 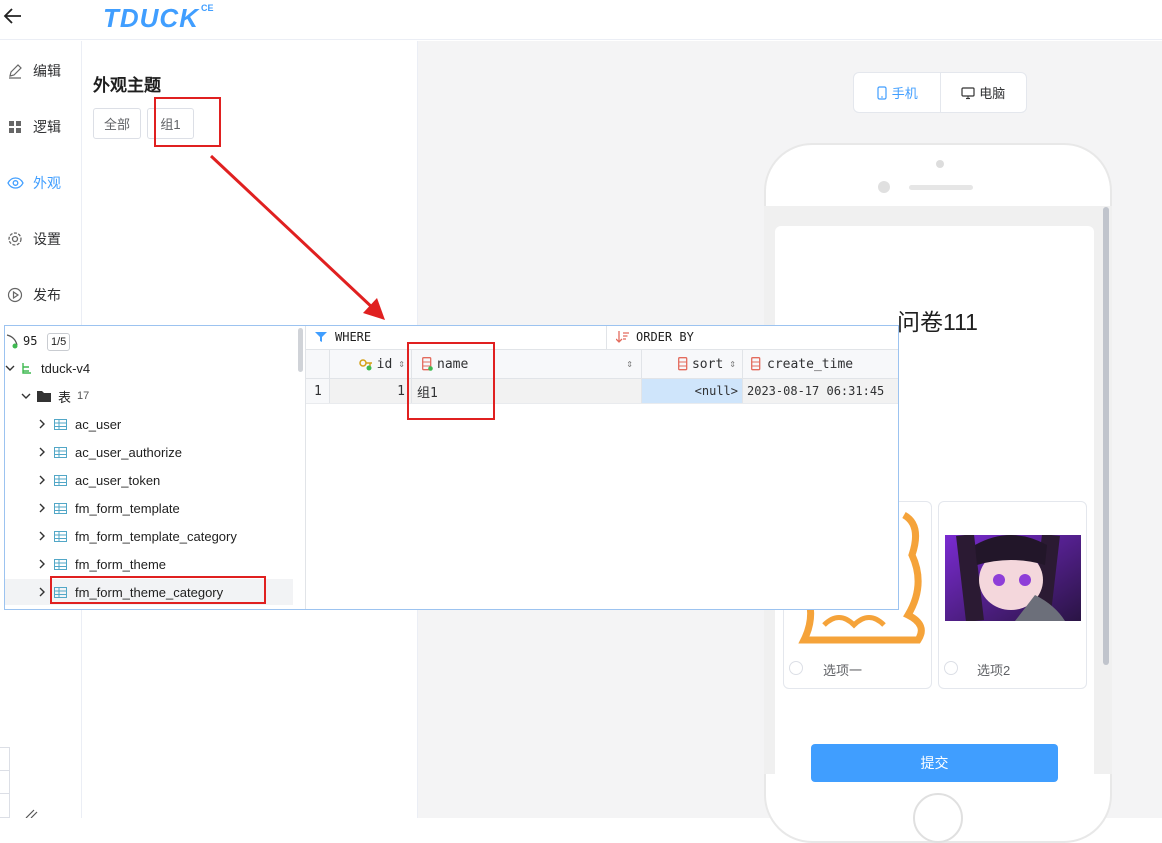 I want to click on mobile-toggle-label: 手机, so click(x=904, y=93).